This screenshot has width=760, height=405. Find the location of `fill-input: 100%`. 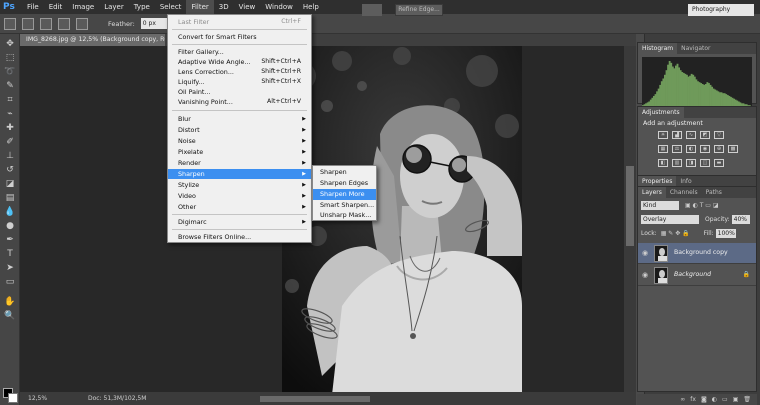

fill-input: 100% is located at coordinates (725, 233).